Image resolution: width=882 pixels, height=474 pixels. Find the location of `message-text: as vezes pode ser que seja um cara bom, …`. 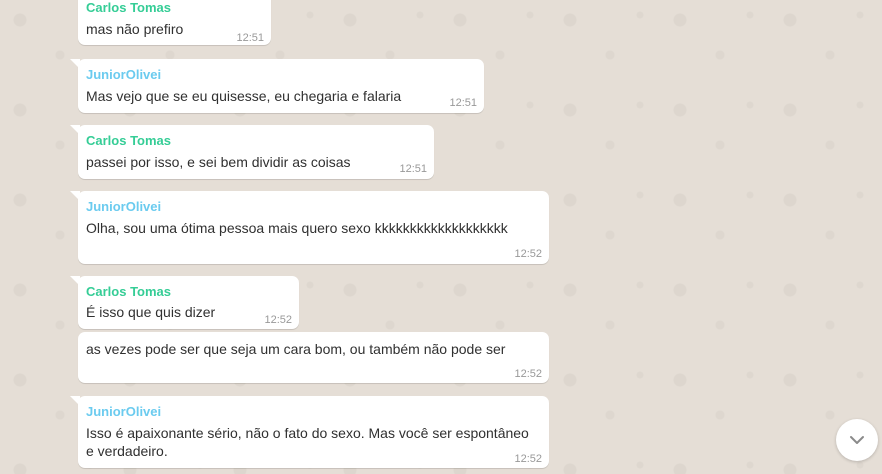

message-text: as vezes pode ser que seja um cara bom, … is located at coordinates (296, 349).